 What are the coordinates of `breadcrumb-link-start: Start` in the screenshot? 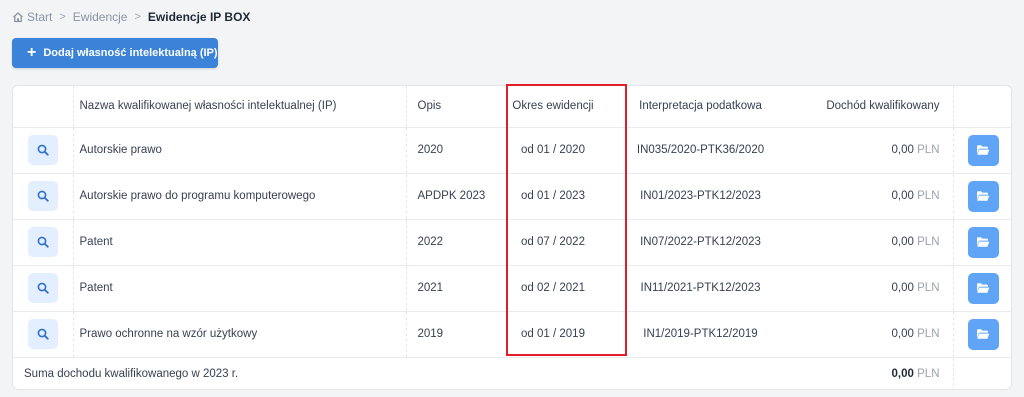 It's located at (39, 17).